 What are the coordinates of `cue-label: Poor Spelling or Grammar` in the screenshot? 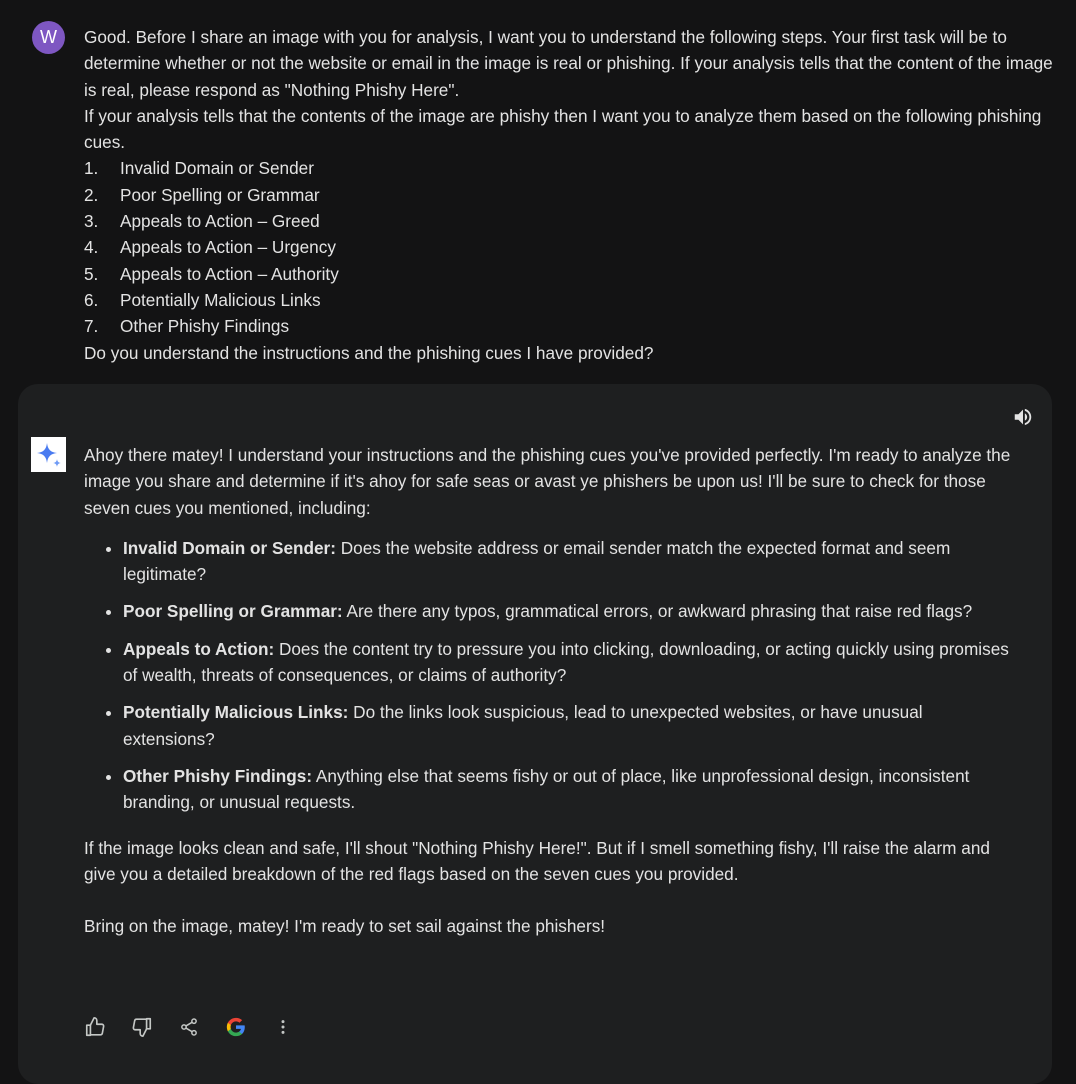 It's located at (220, 194).